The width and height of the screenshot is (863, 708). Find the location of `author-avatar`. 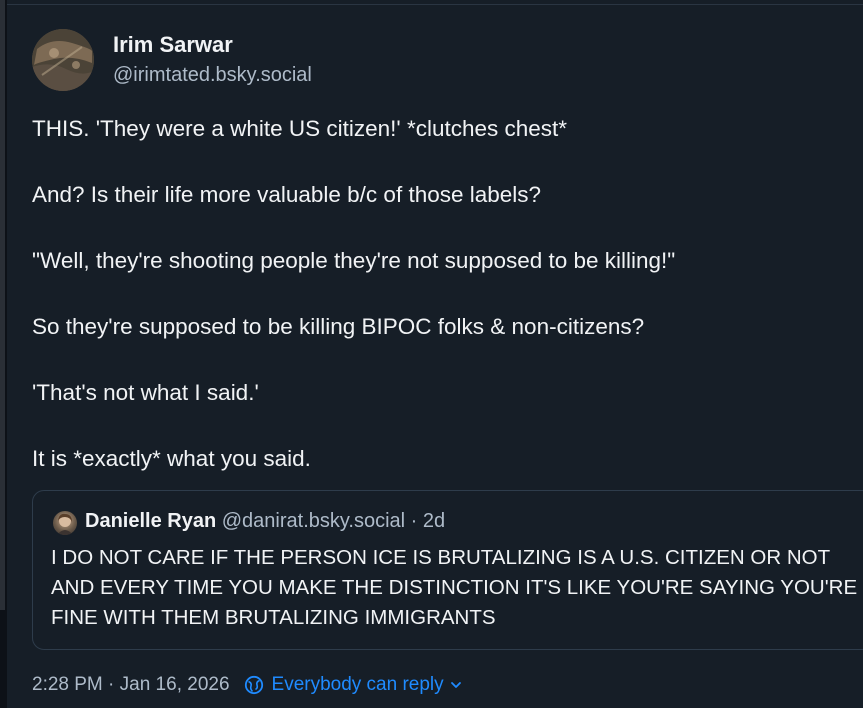

author-avatar is located at coordinates (63, 60).